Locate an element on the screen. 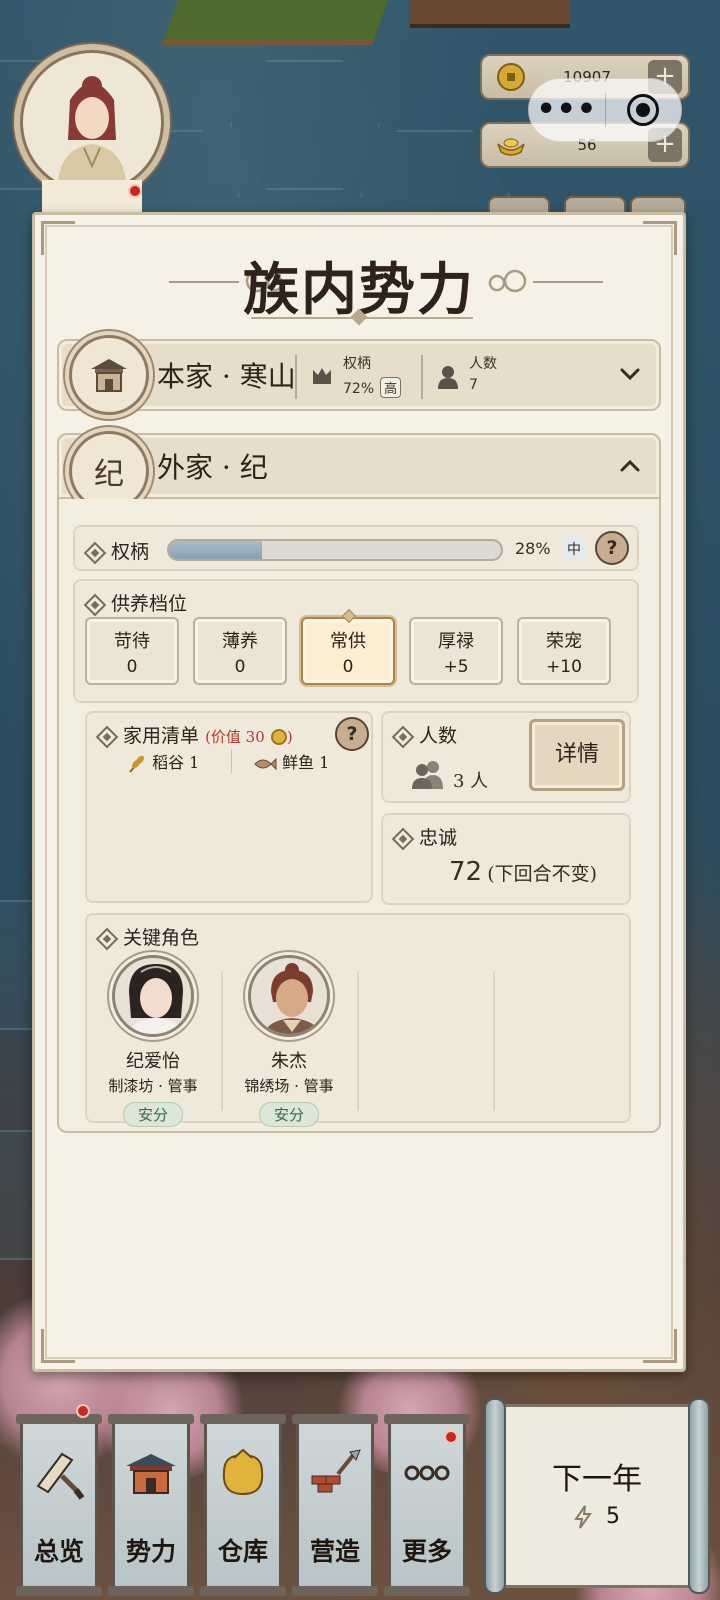 This screenshot has height=1600, width=720. corner-ornament is located at coordinates (58, 1346).